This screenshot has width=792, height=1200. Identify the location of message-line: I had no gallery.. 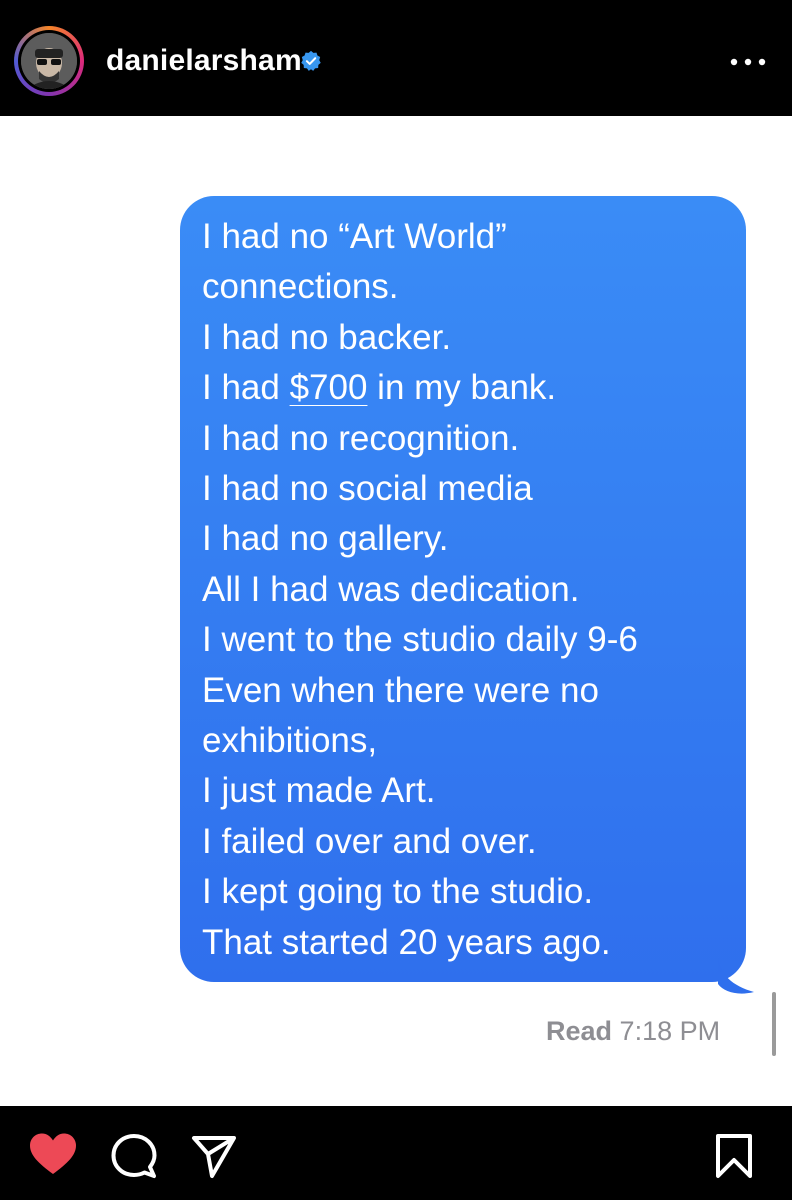
(325, 539).